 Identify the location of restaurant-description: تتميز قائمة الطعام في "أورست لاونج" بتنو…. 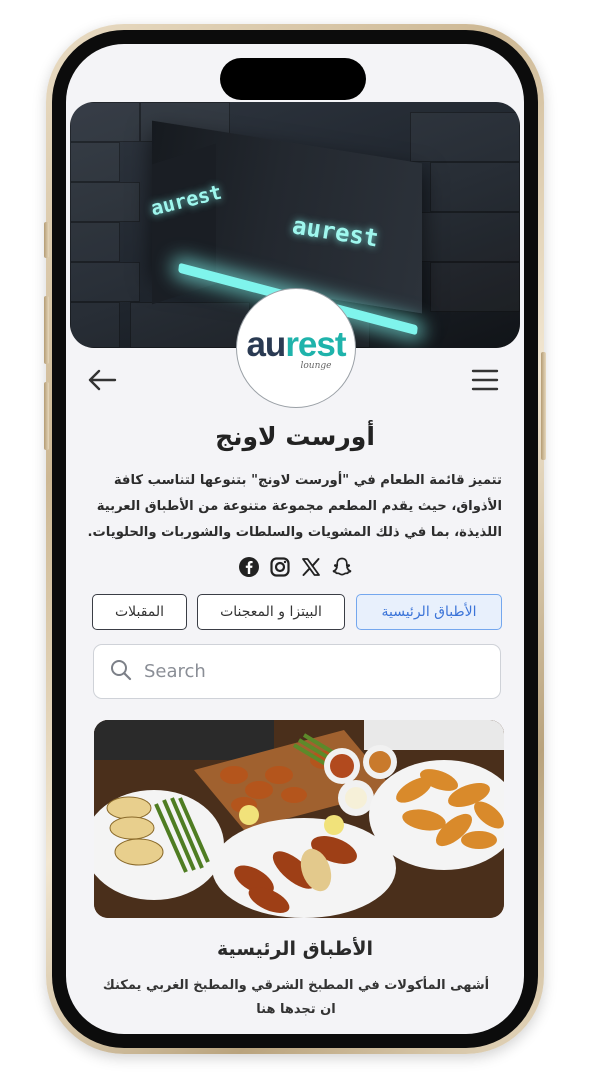
(294, 506).